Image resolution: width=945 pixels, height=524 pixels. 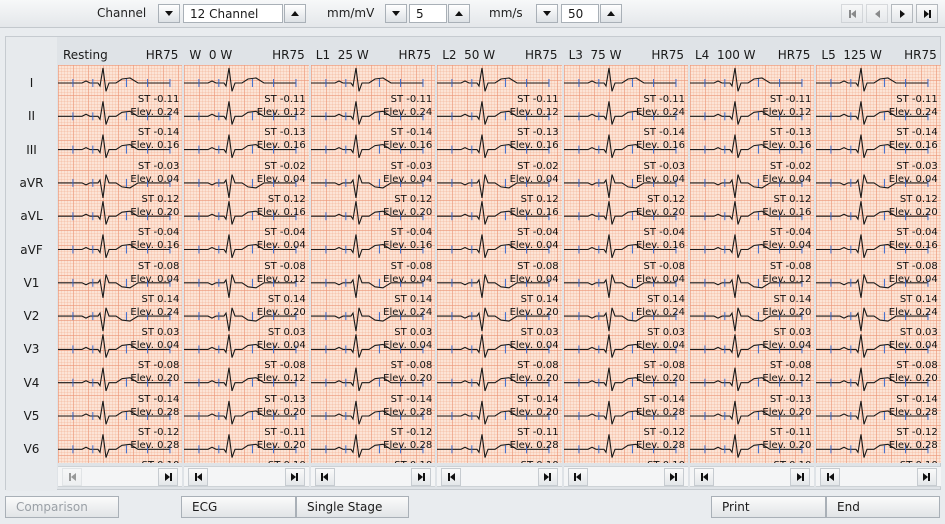 What do you see at coordinates (917, 233) in the screenshot?
I see `st-value: ST -0.04` at bounding box center [917, 233].